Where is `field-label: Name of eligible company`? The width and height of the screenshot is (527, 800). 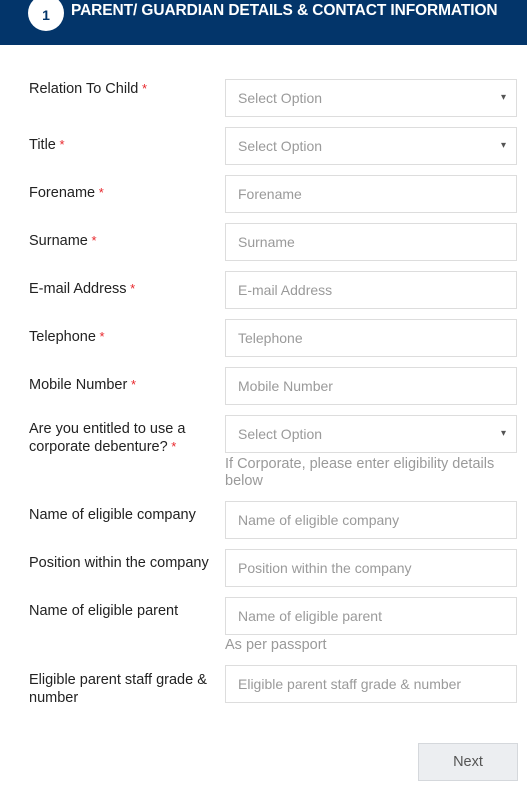
field-label: Name of eligible company is located at coordinates (121, 515).